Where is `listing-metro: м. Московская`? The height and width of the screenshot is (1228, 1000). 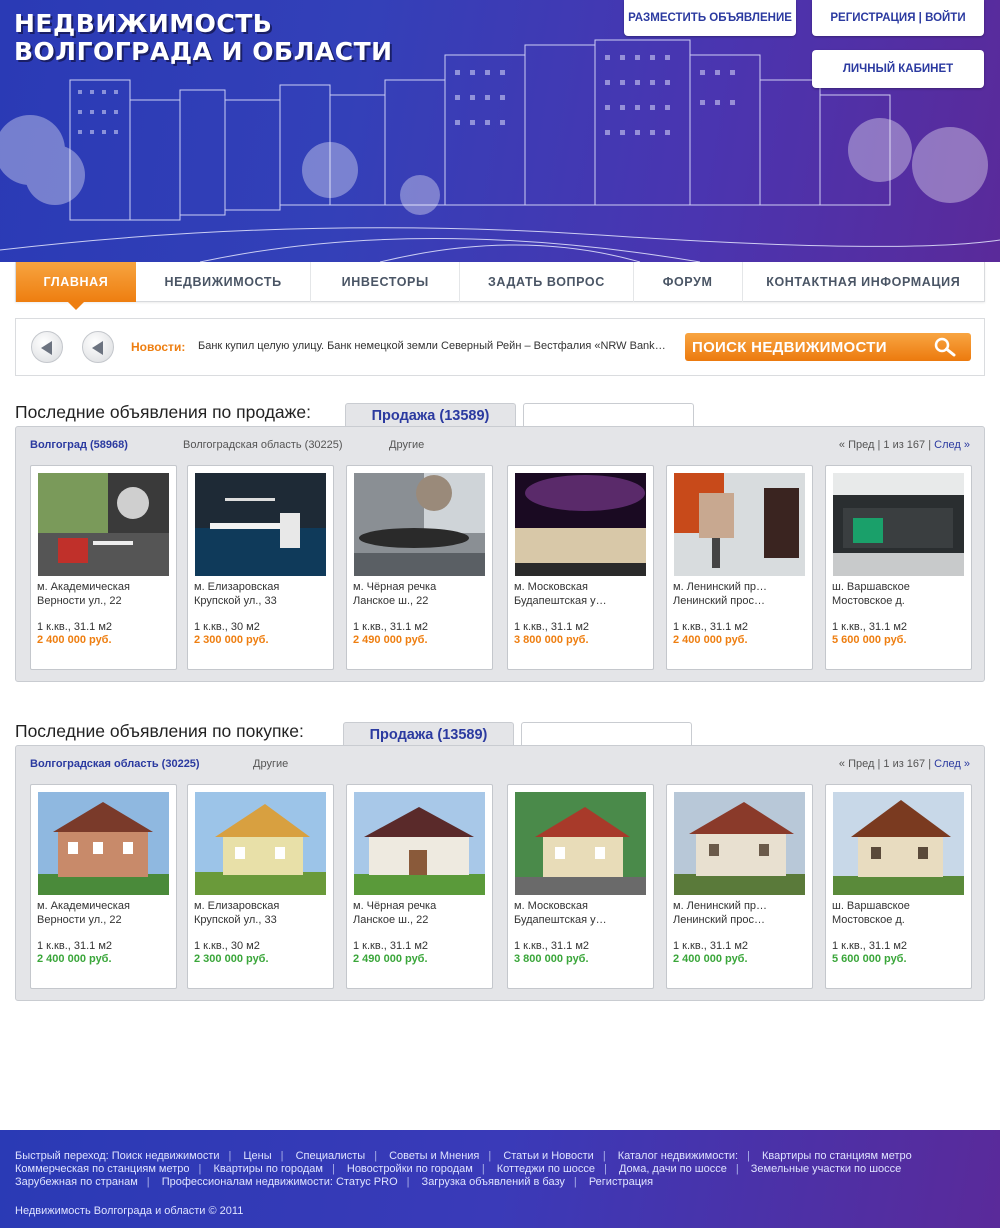 listing-metro: м. Московская is located at coordinates (551, 587).